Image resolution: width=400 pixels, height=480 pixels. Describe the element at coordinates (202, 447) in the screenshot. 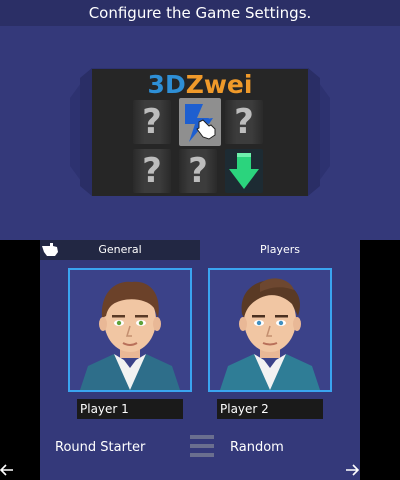

I see `menu-icon` at that location.